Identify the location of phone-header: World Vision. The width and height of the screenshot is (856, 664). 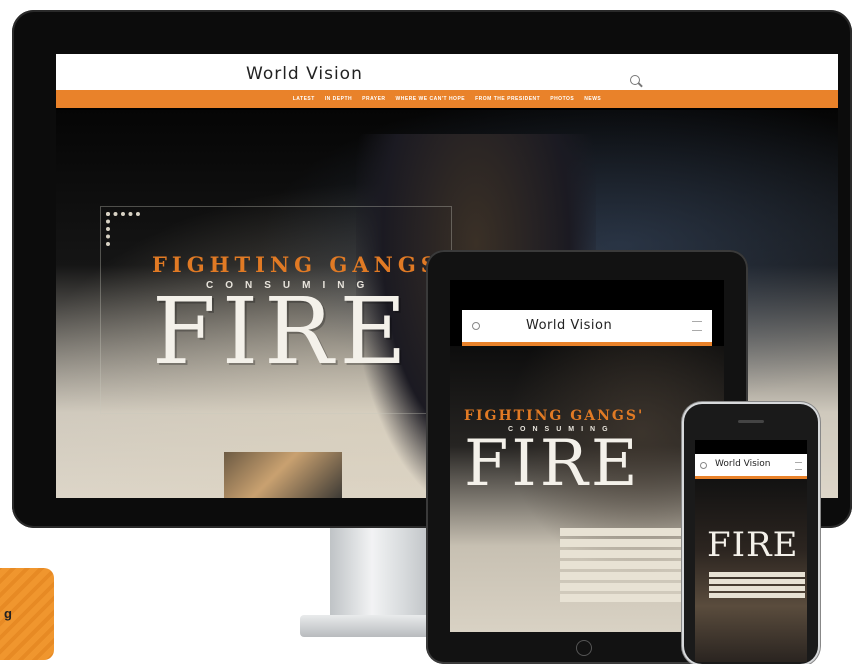
(751, 466).